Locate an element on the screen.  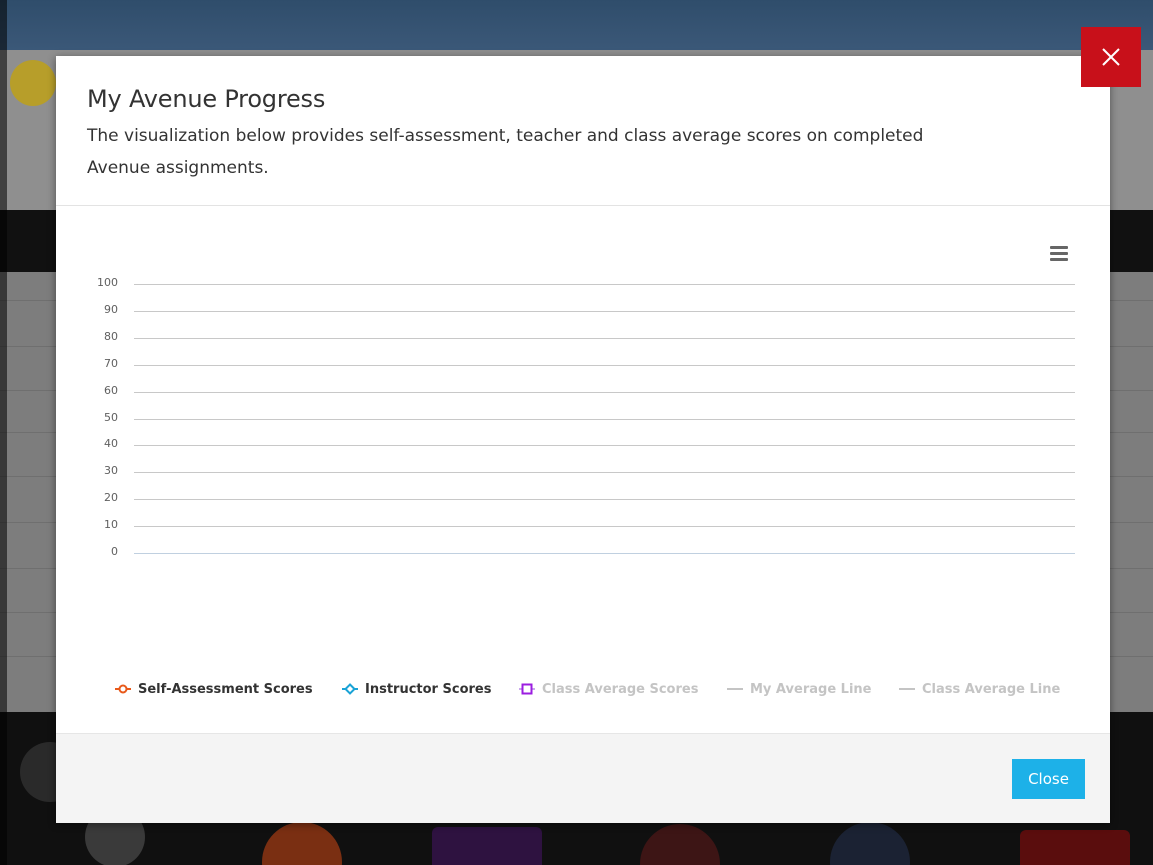
legend-item-instructor: Instructor Scores is located at coordinates (416, 689).